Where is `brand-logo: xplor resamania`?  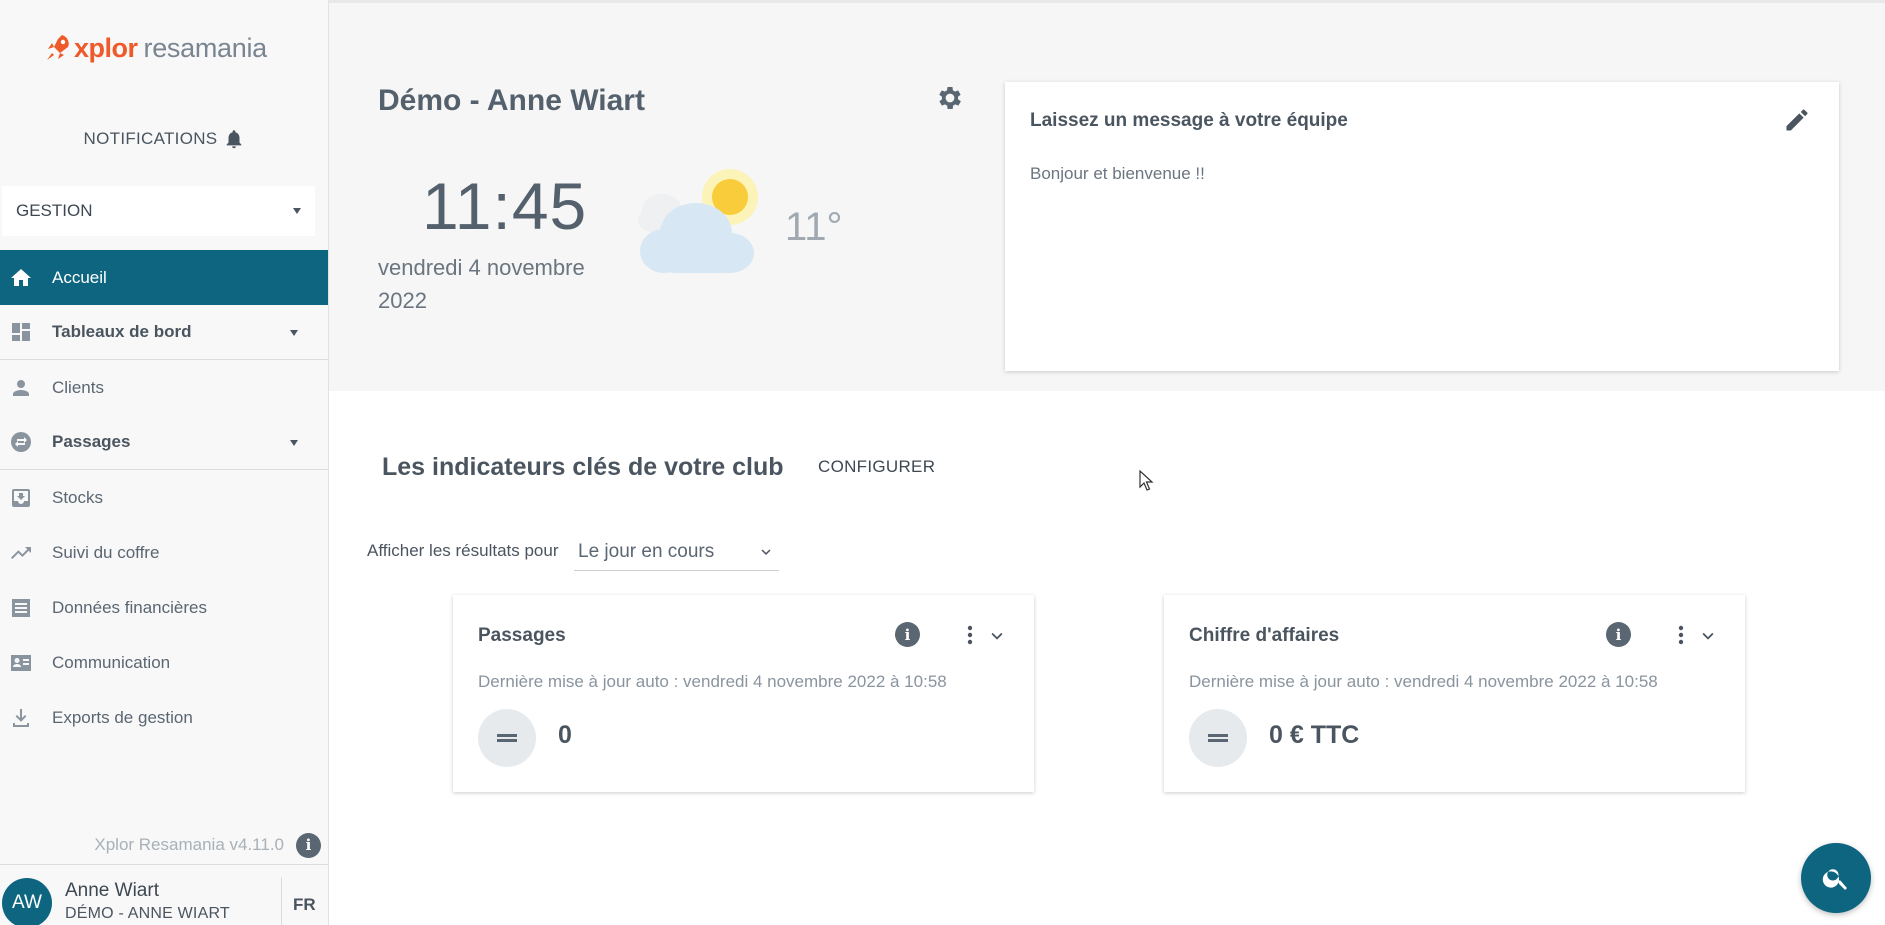 brand-logo: xplor resamania is located at coordinates (155, 48).